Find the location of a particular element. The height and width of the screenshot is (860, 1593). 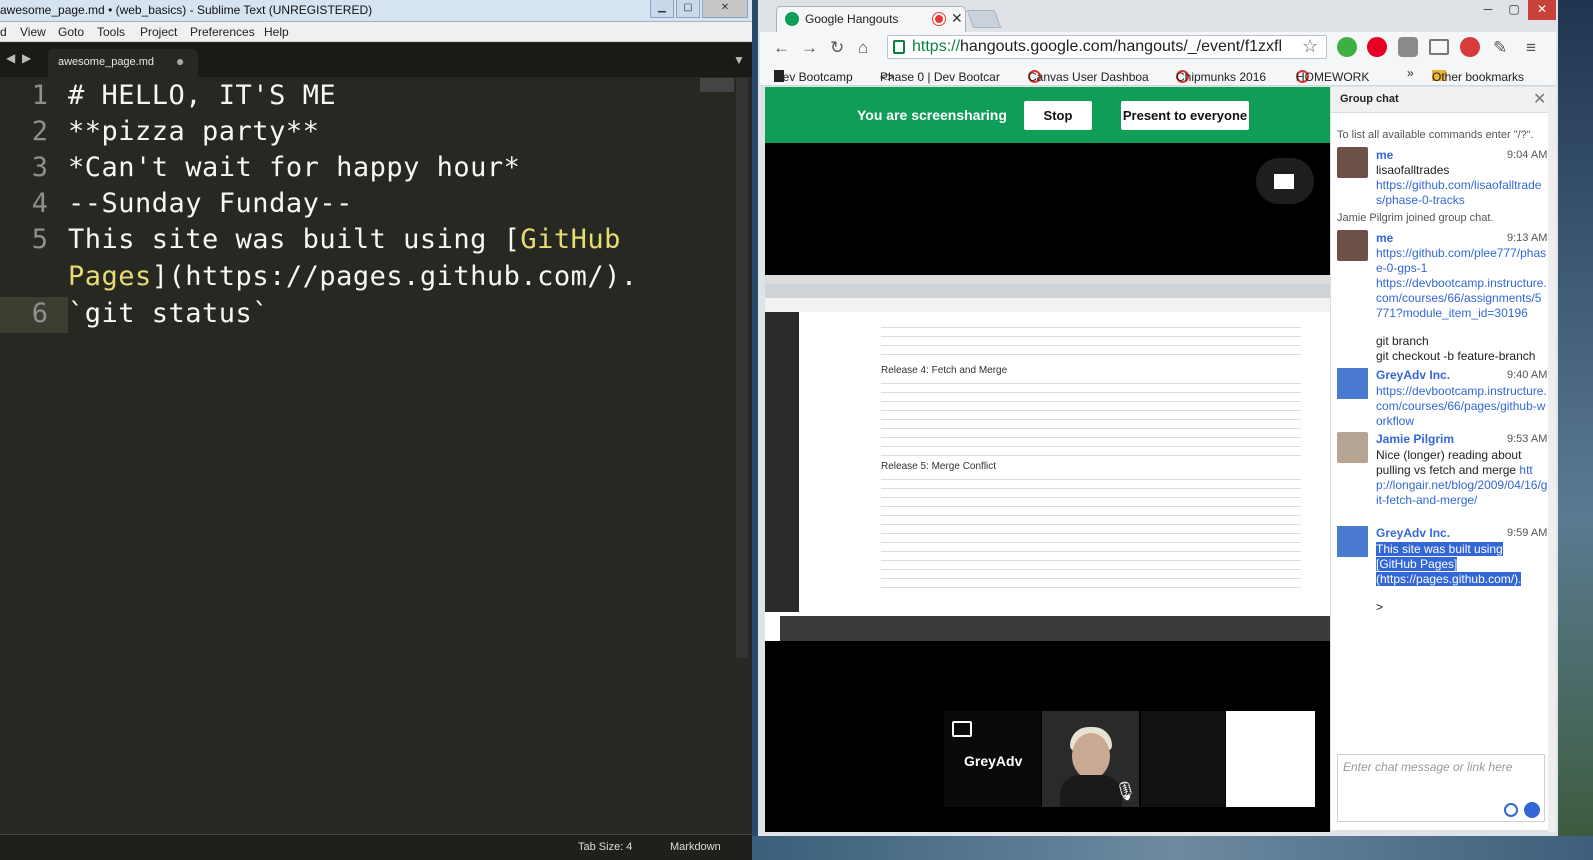

bookmark-label: Canvas User Dashboa is located at coordinates (1088, 77).